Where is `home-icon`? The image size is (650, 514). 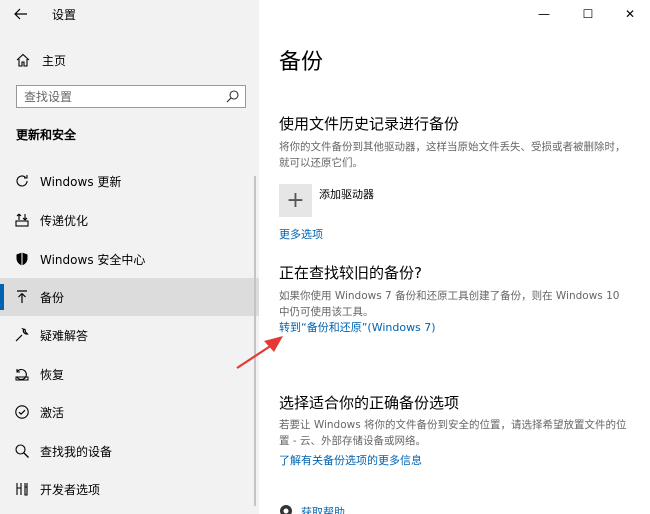
home-icon is located at coordinates (23, 60).